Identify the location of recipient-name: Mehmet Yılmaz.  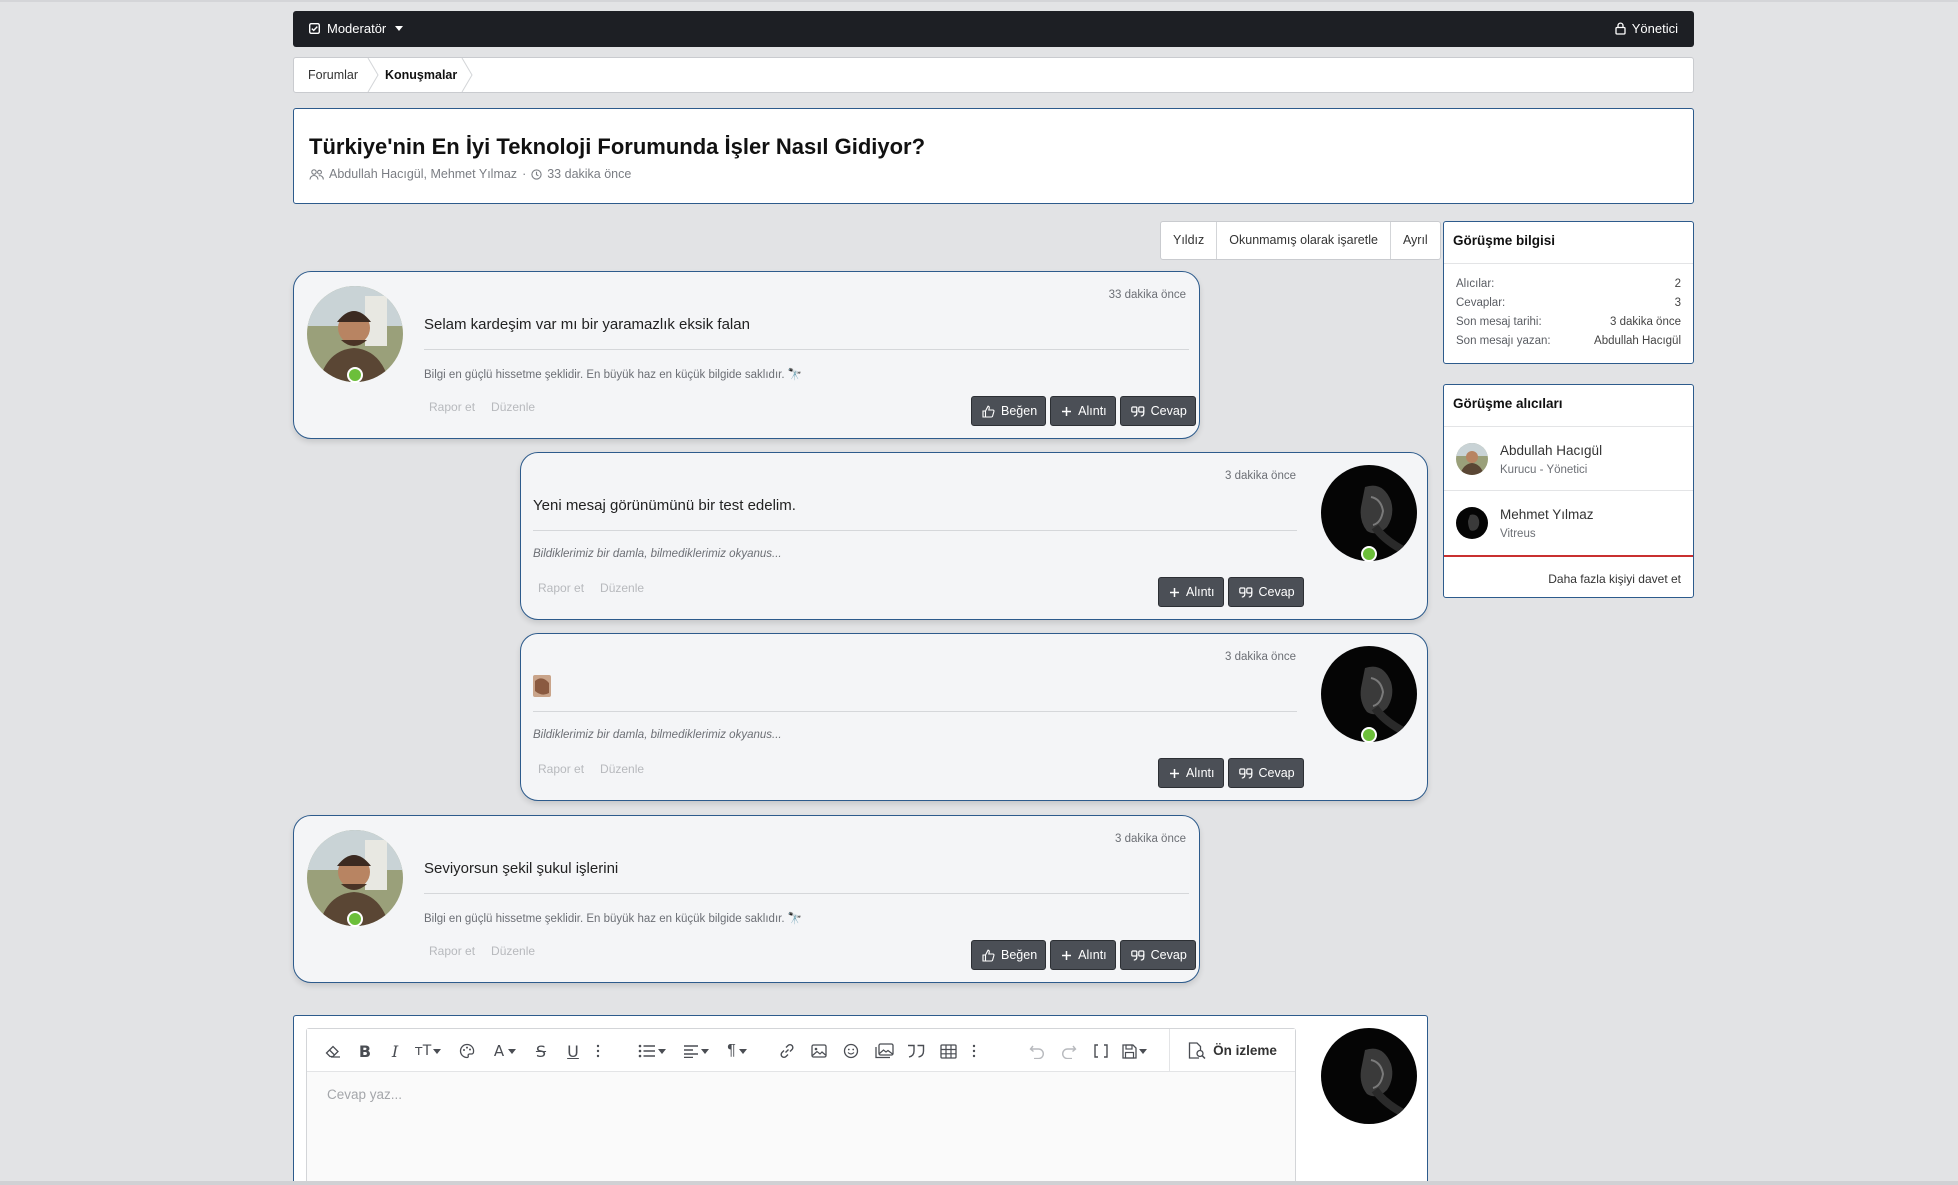
(1547, 514).